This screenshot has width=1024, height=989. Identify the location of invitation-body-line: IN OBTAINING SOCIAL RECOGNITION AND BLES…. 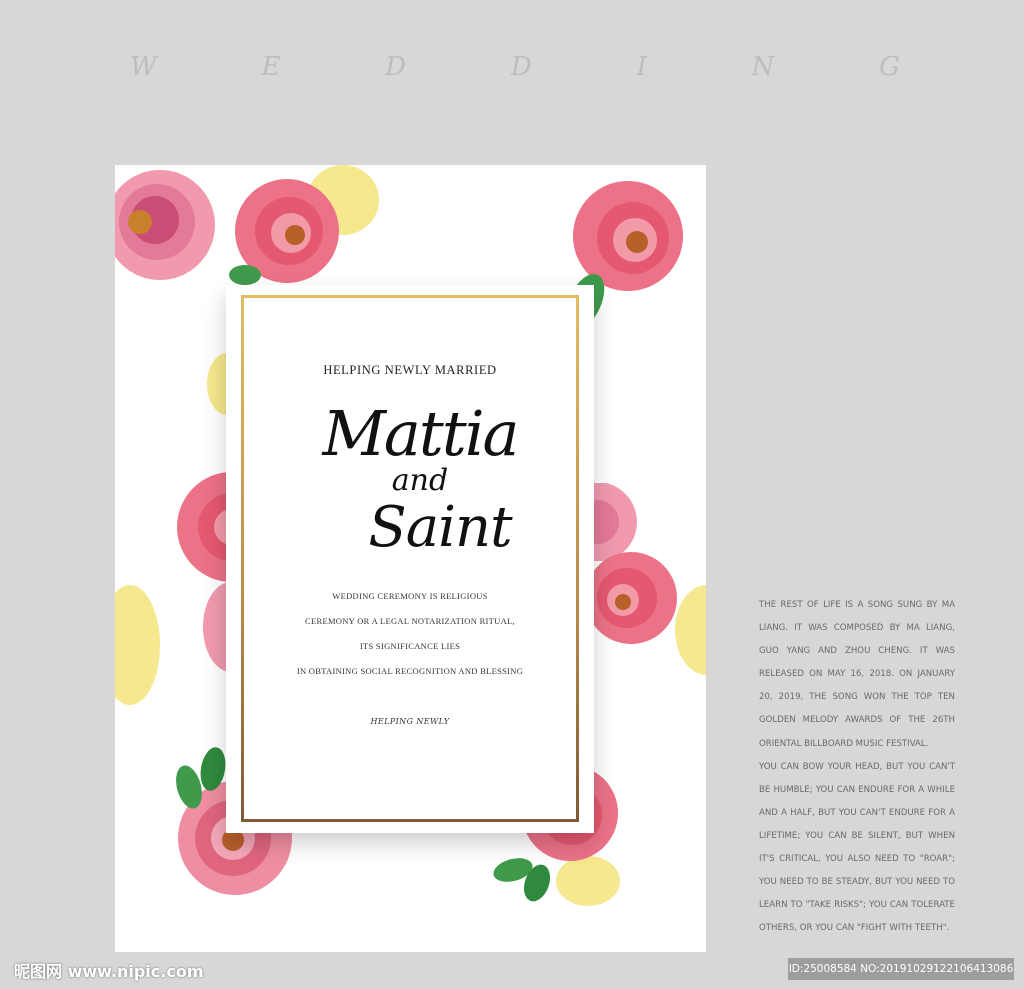
(410, 671).